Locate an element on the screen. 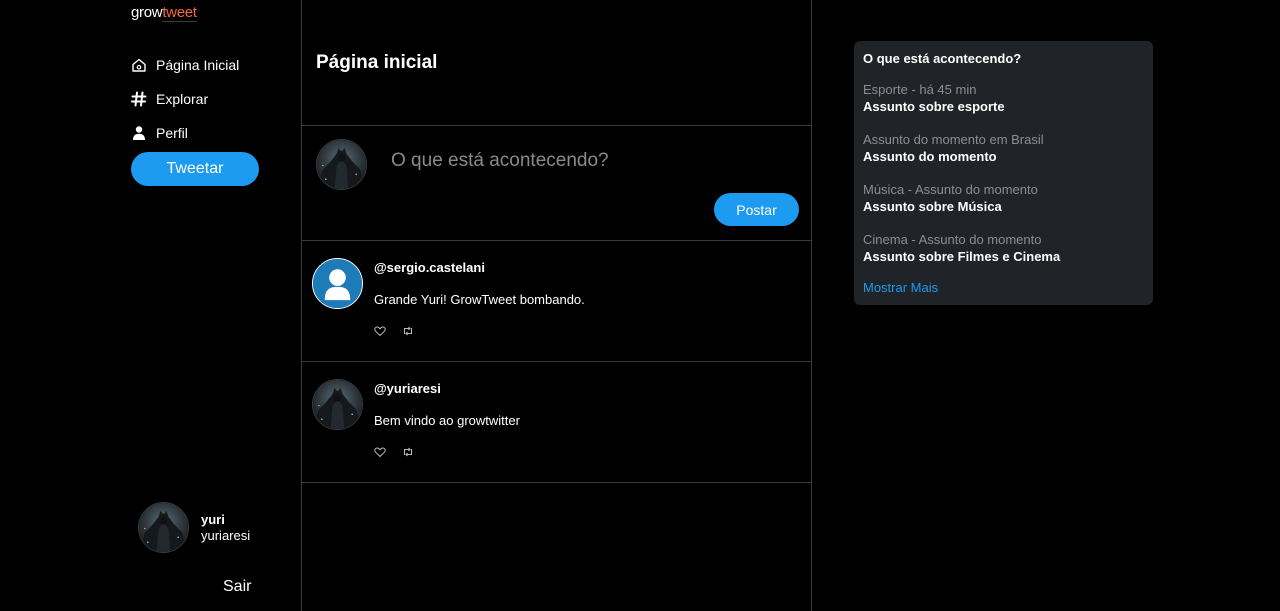  nav-label-explore: Explorar is located at coordinates (182, 99).